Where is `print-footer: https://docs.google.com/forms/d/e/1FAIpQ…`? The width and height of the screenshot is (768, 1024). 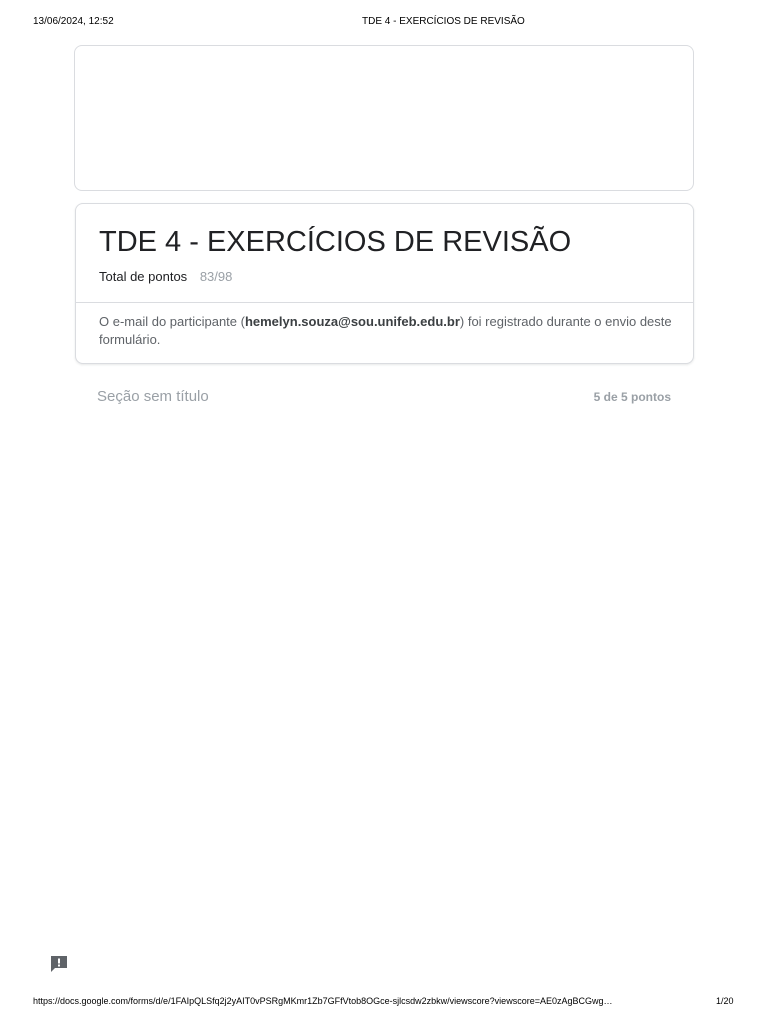
print-footer: https://docs.google.com/forms/d/e/1FAIpQ… is located at coordinates (384, 1003).